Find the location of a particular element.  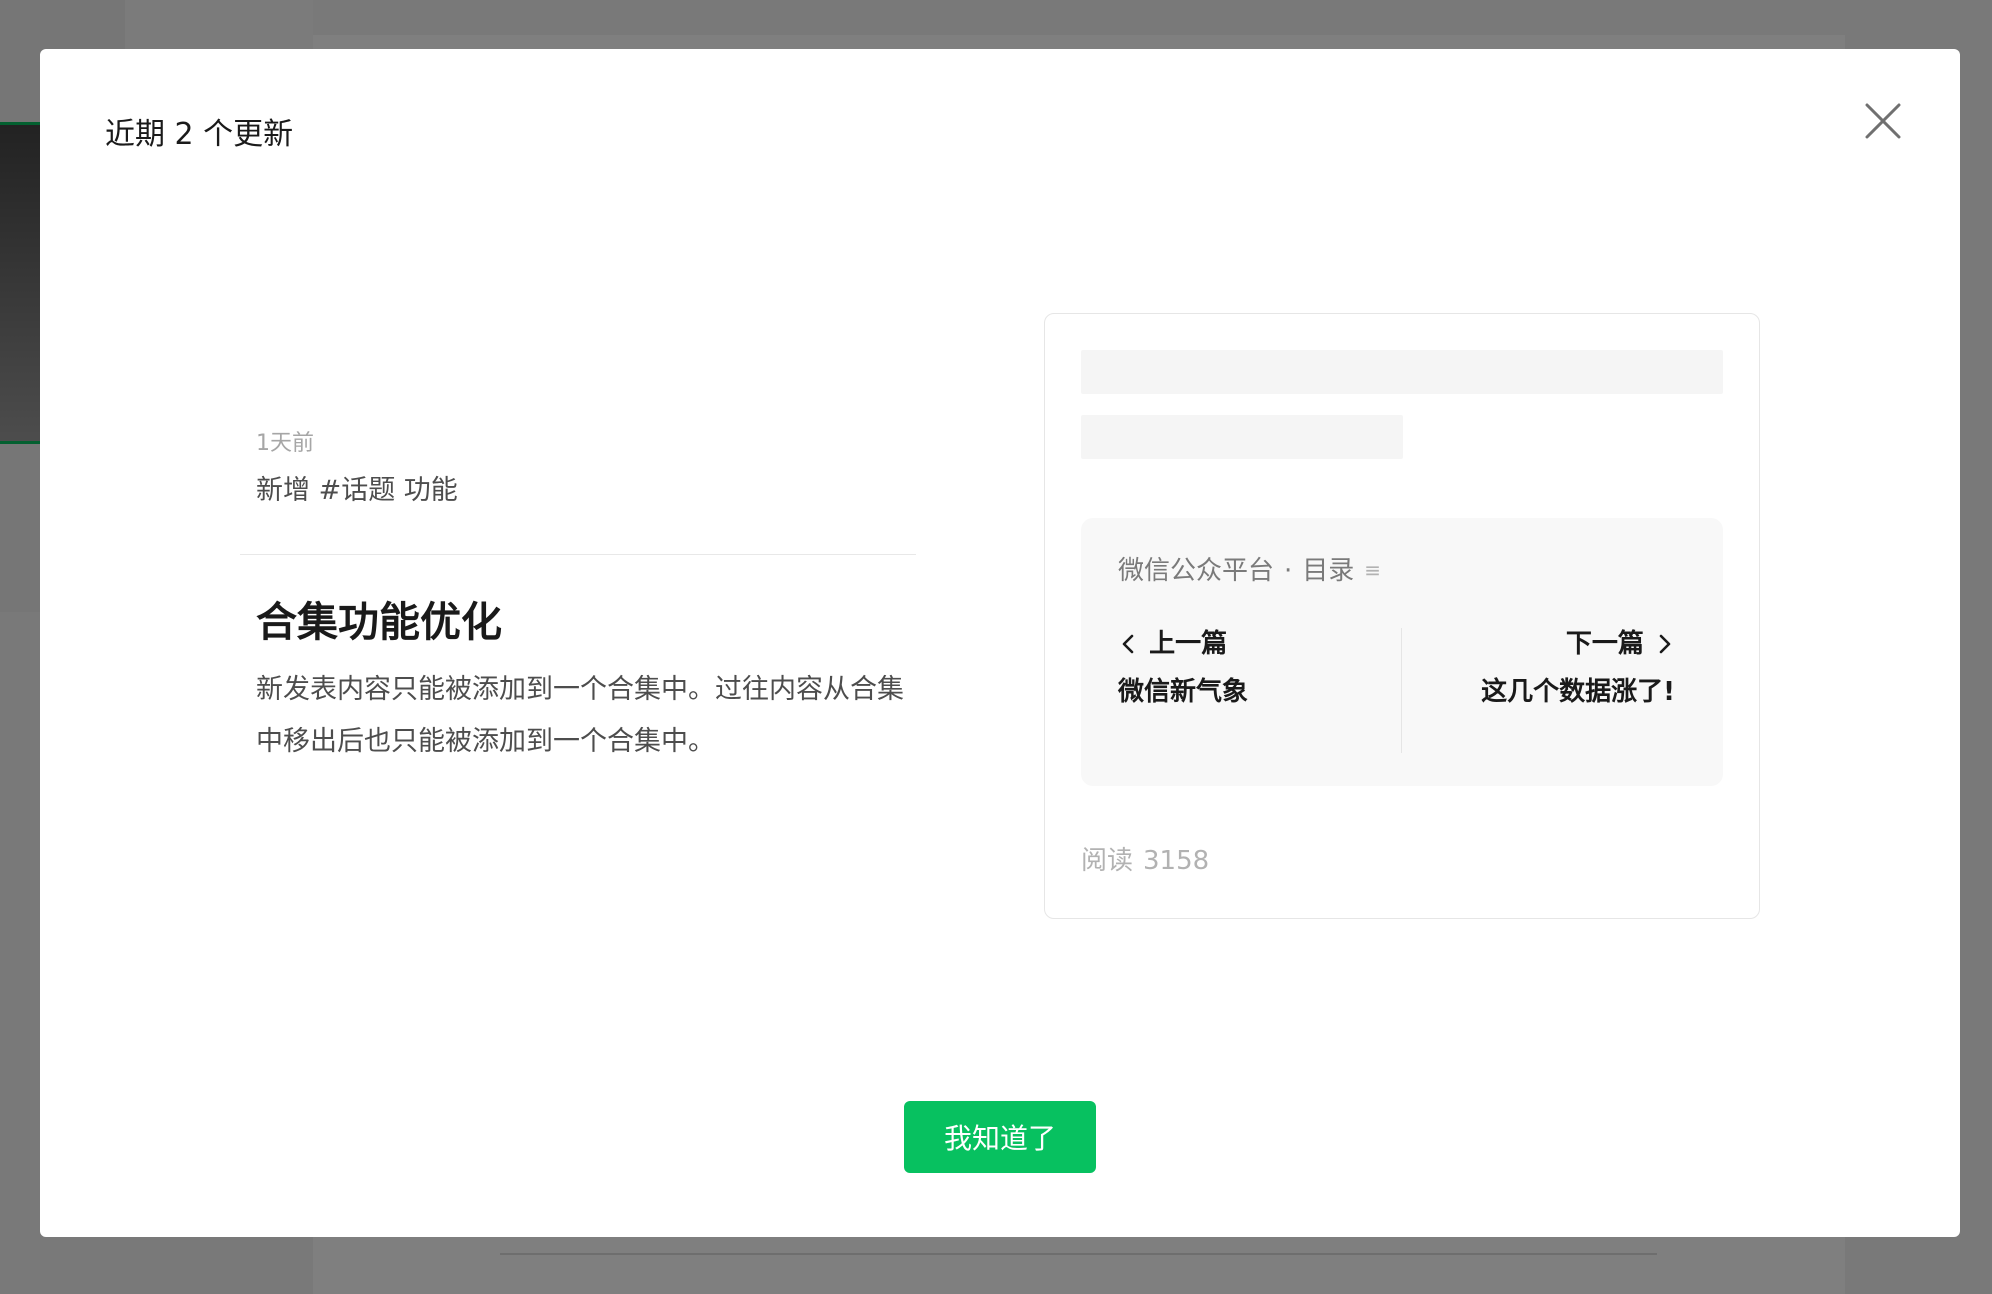

prev-article-title: 微信新气象 is located at coordinates (1183, 692).